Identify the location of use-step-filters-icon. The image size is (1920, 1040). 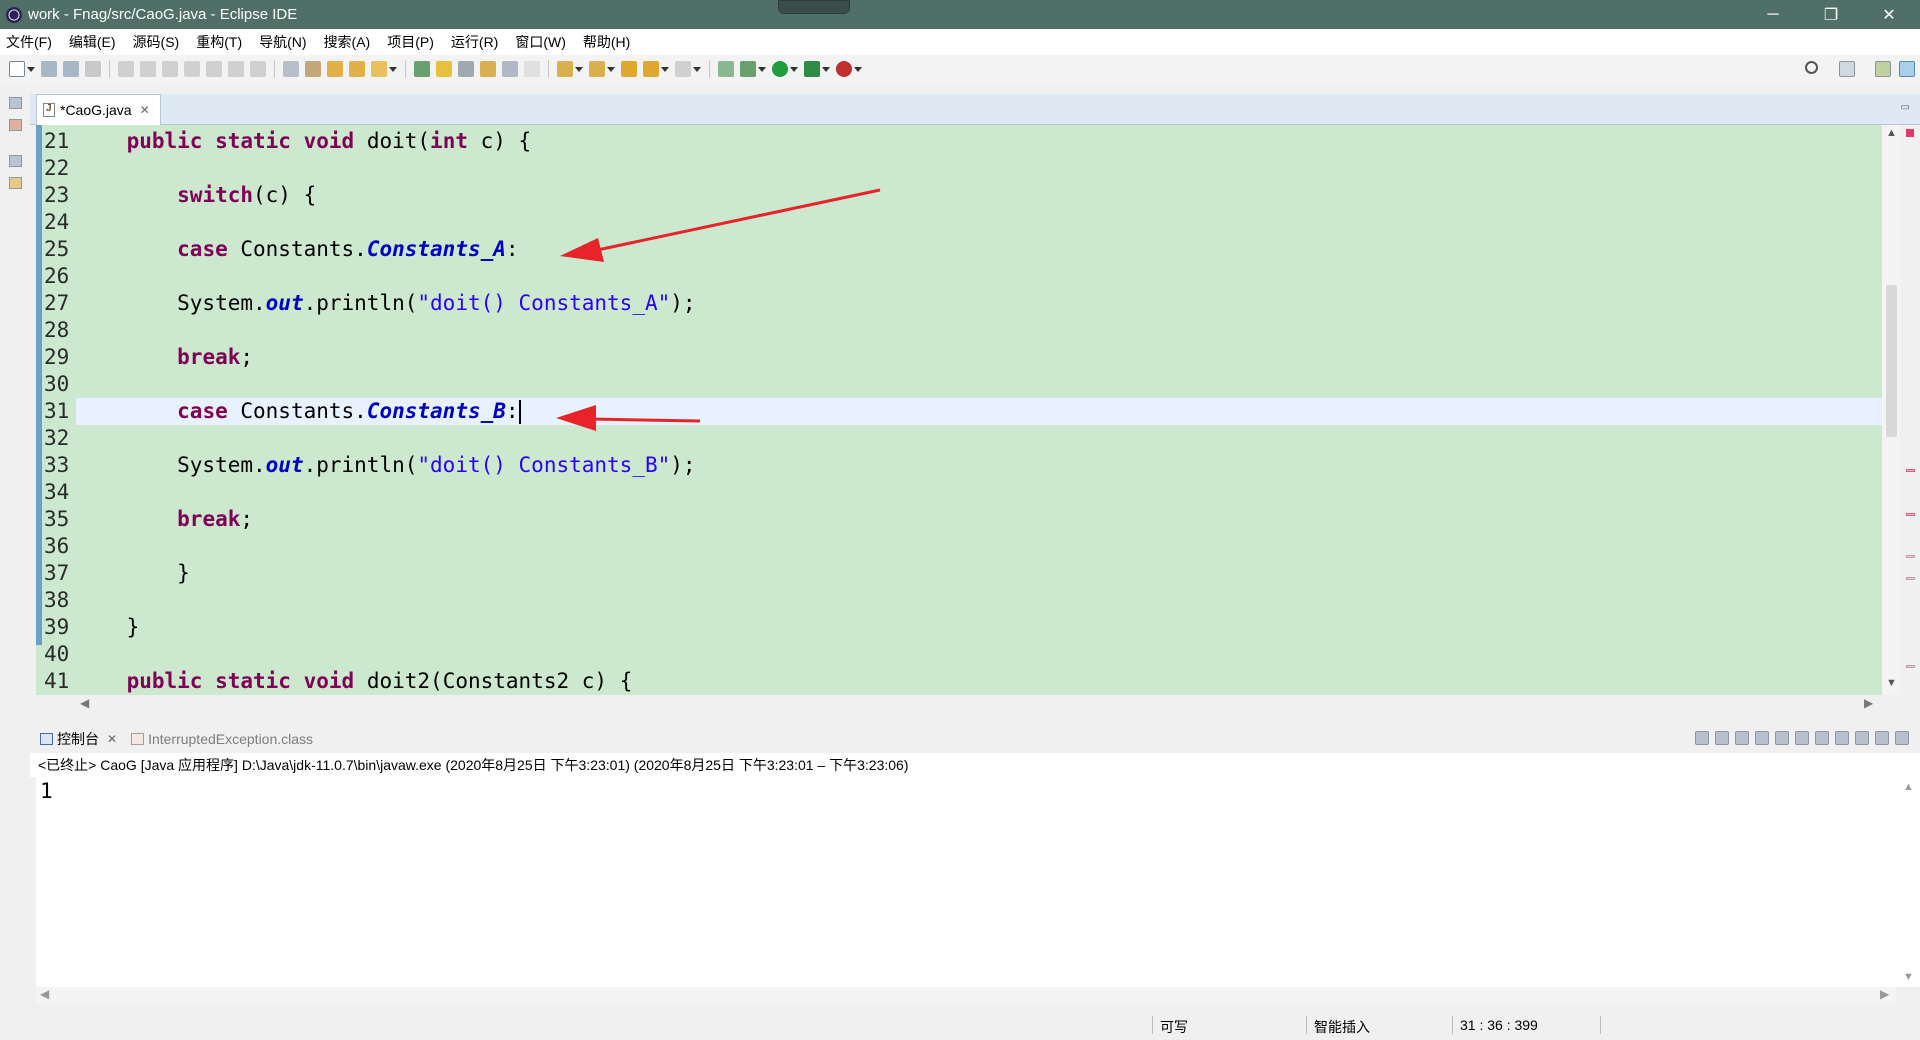
(313, 69).